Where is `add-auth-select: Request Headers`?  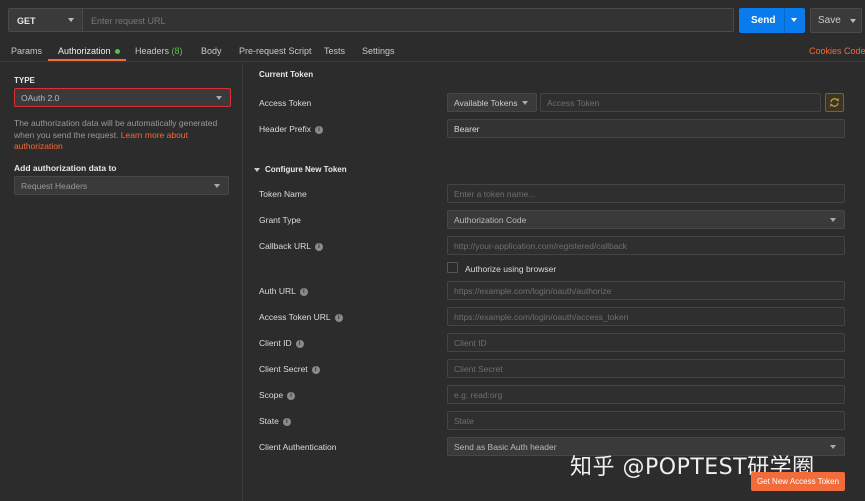 add-auth-select: Request Headers is located at coordinates (121, 185).